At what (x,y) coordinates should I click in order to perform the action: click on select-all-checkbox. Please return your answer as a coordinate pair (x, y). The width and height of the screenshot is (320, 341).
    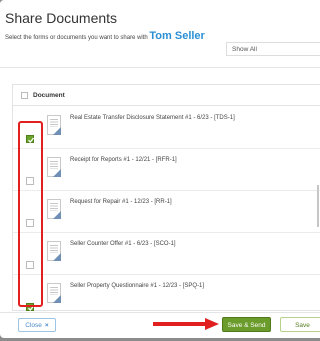
    Looking at the image, I should click on (24, 95).